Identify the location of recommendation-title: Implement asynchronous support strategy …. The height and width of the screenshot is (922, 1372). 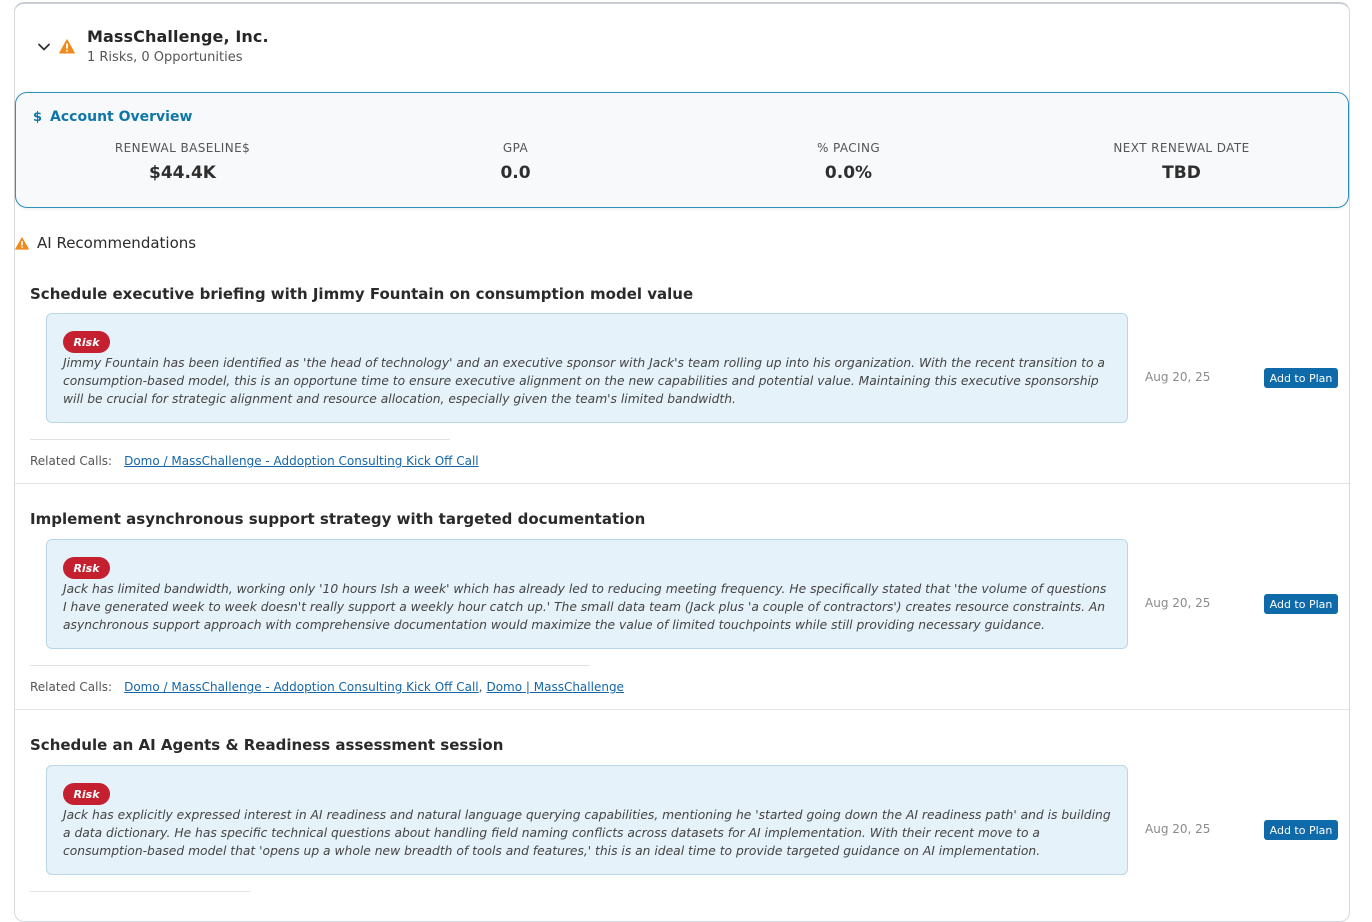
(338, 519).